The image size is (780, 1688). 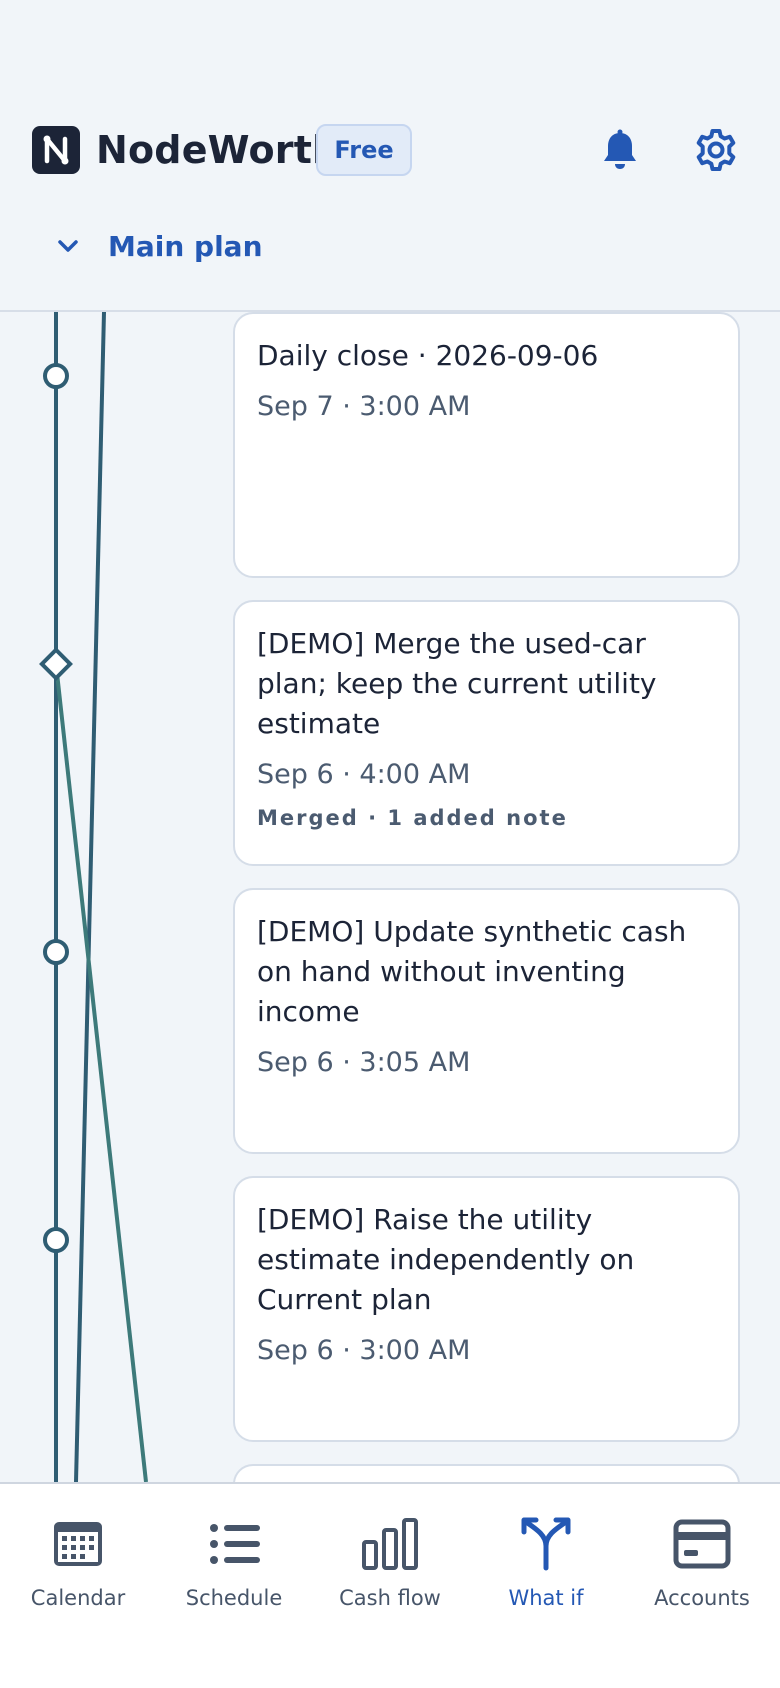 What do you see at coordinates (68, 246) in the screenshot?
I see `chevron-down-icon` at bounding box center [68, 246].